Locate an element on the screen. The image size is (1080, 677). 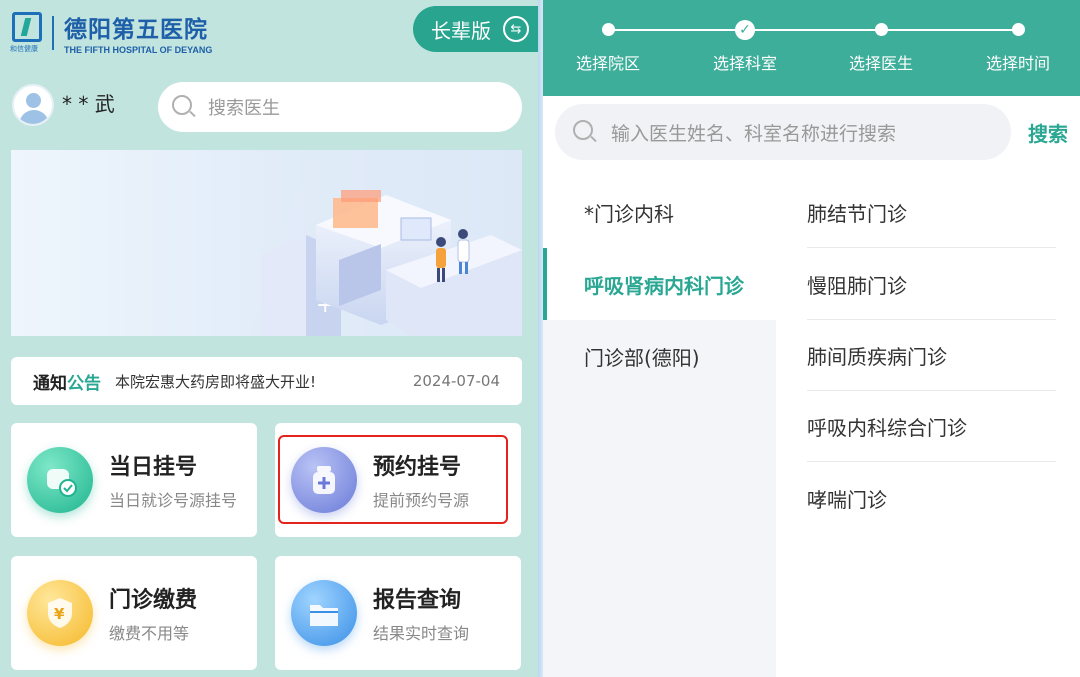
card-title: 门诊缴费 is located at coordinates (153, 600).